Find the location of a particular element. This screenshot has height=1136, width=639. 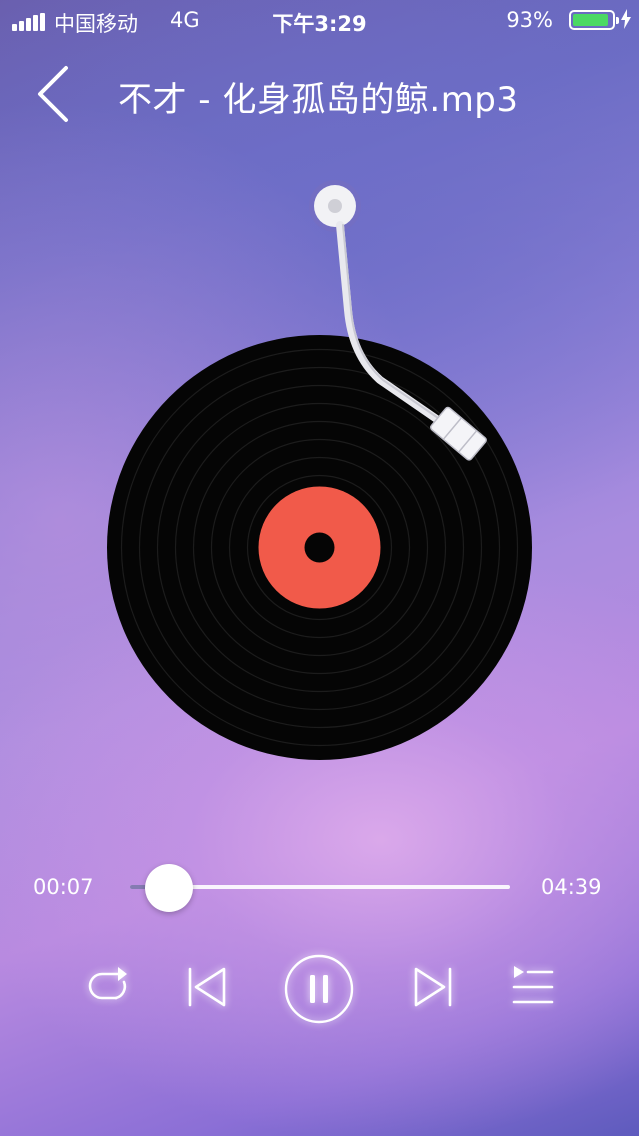

playlist-icon is located at coordinates (533, 985).